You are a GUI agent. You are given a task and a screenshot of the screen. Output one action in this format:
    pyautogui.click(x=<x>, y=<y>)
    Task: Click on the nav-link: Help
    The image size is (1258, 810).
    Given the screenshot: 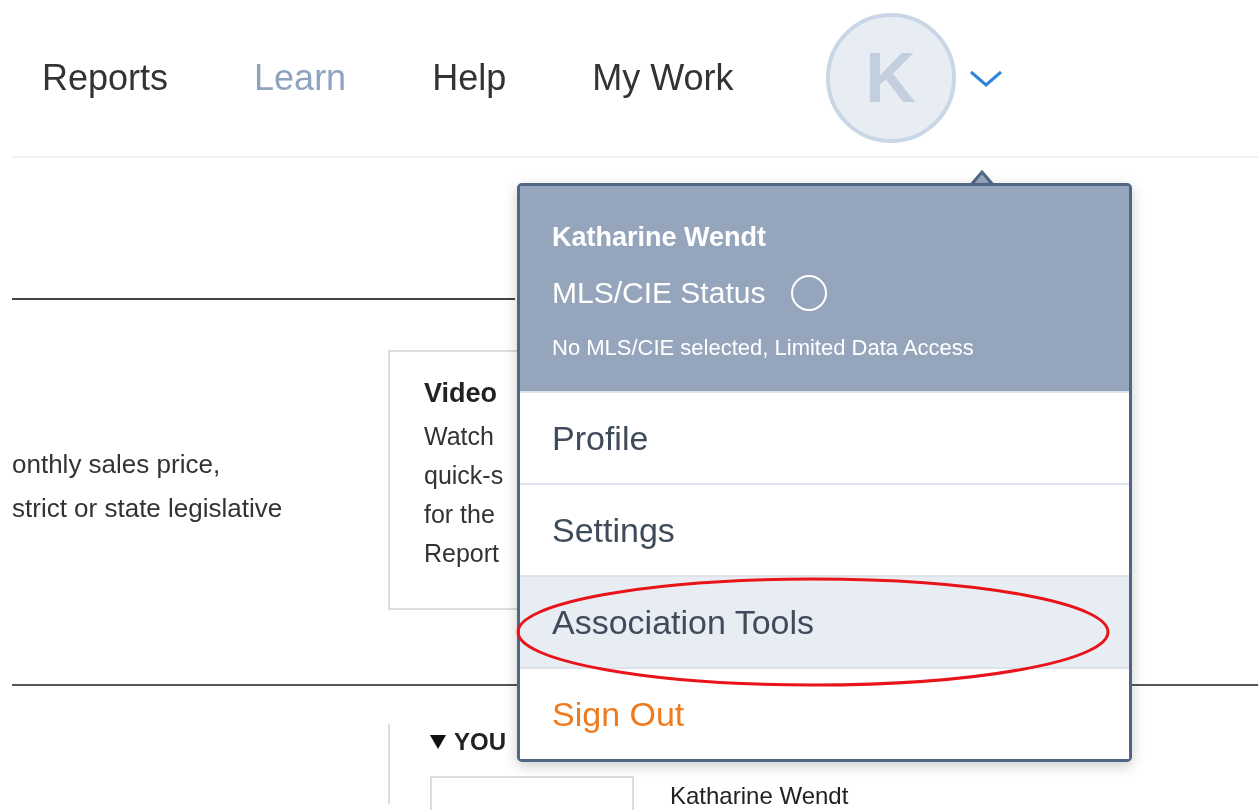 What is the action you would take?
    pyautogui.click(x=469, y=78)
    